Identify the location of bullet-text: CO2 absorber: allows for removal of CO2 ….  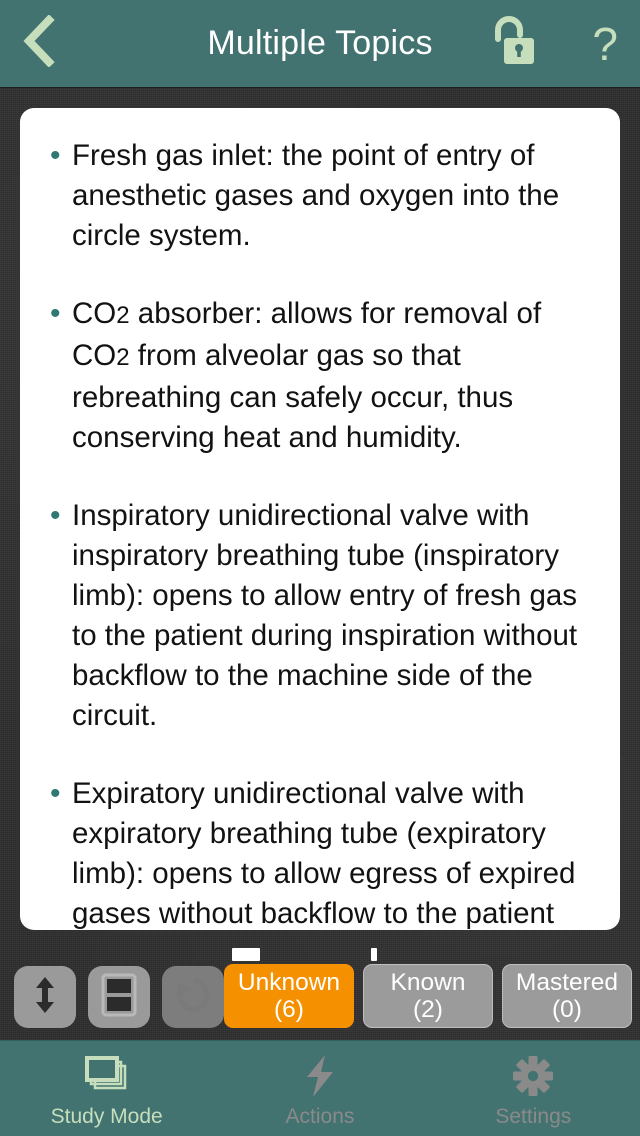
(307, 375).